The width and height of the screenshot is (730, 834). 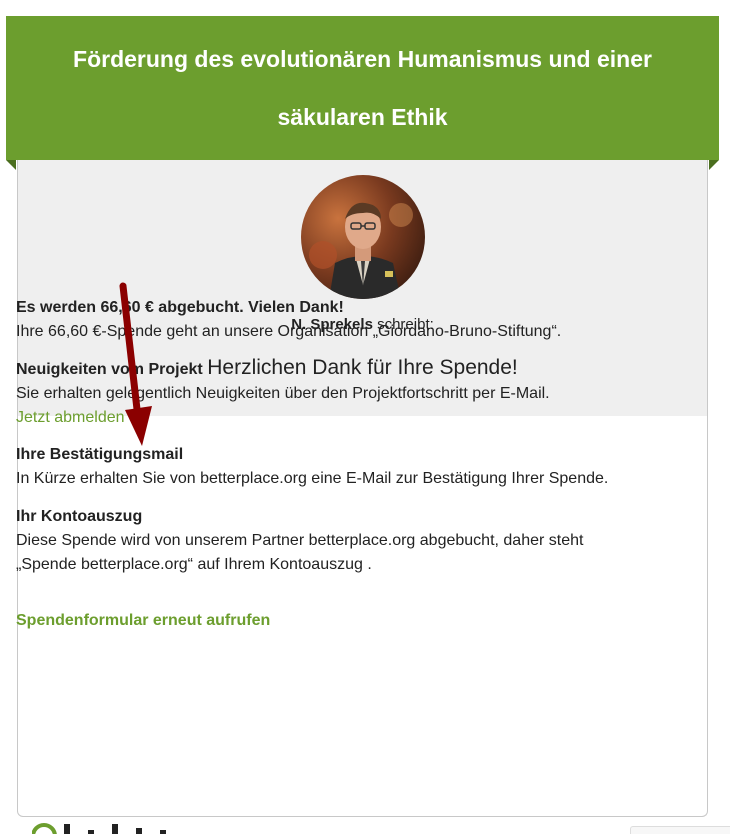 What do you see at coordinates (135, 364) in the screenshot?
I see `red-down-arrow-icon` at bounding box center [135, 364].